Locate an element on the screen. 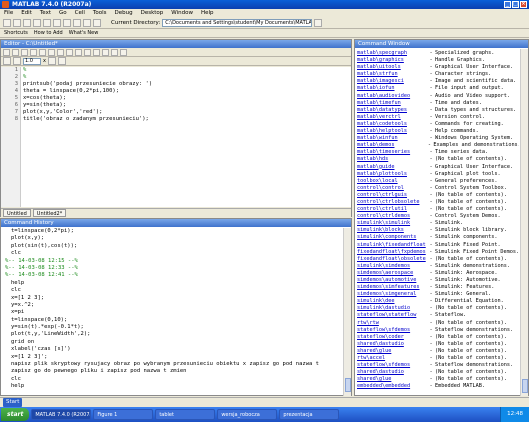 The height and width of the screenshot is (422, 529). code-line: printsub('podaj przesuniecie obrazy: ') is located at coordinates (87, 84).